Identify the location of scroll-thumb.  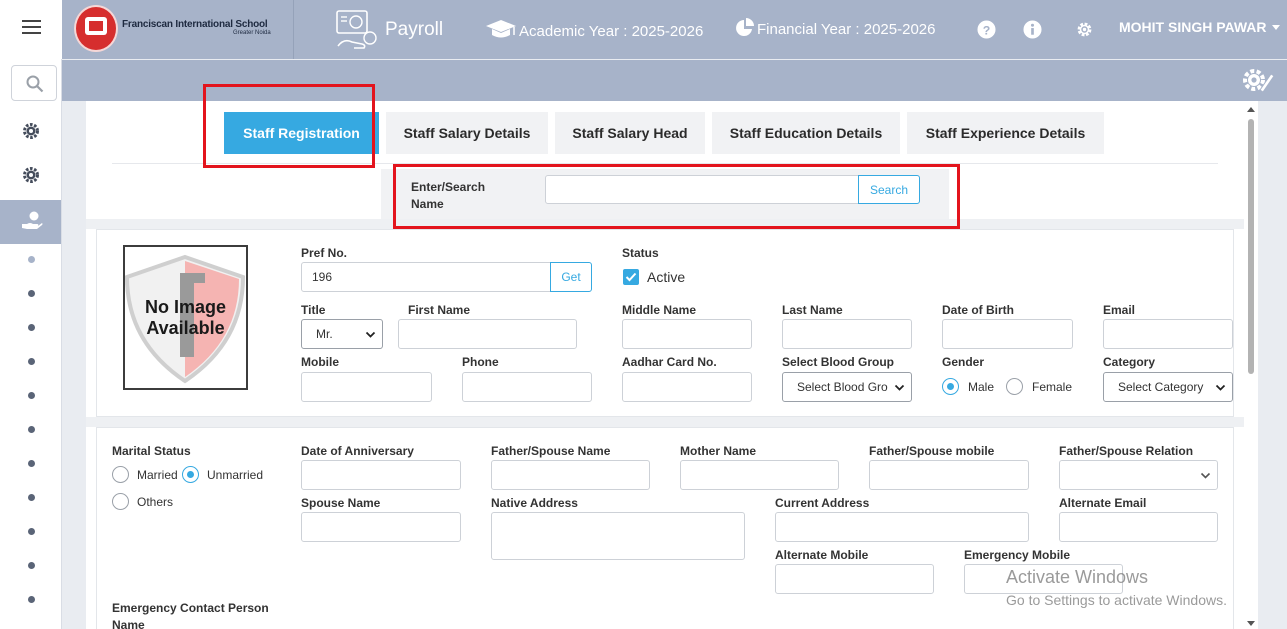
(1251, 246).